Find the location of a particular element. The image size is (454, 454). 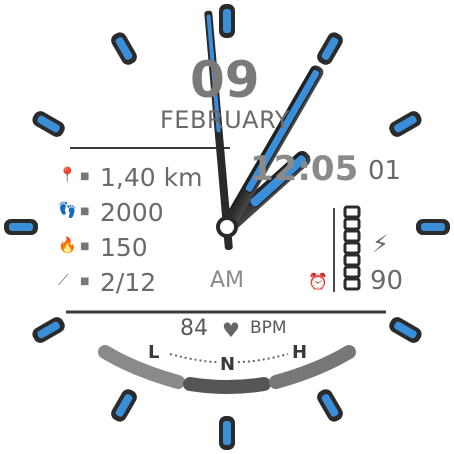

steps-value: 2000 is located at coordinates (132, 212).